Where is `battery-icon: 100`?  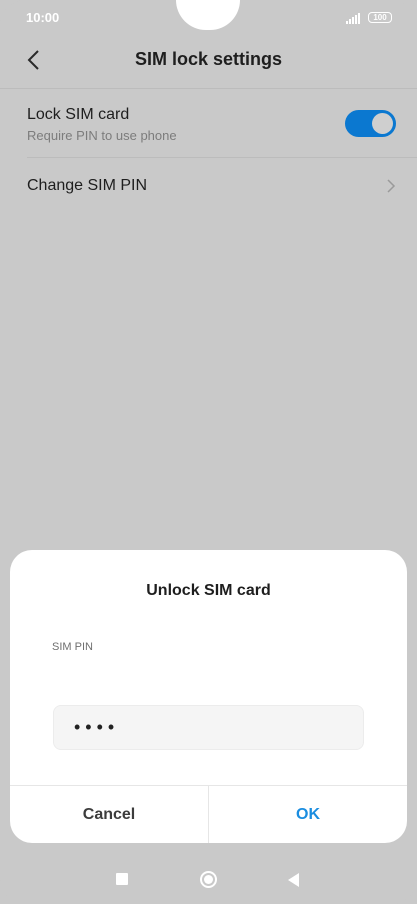 battery-icon: 100 is located at coordinates (380, 17).